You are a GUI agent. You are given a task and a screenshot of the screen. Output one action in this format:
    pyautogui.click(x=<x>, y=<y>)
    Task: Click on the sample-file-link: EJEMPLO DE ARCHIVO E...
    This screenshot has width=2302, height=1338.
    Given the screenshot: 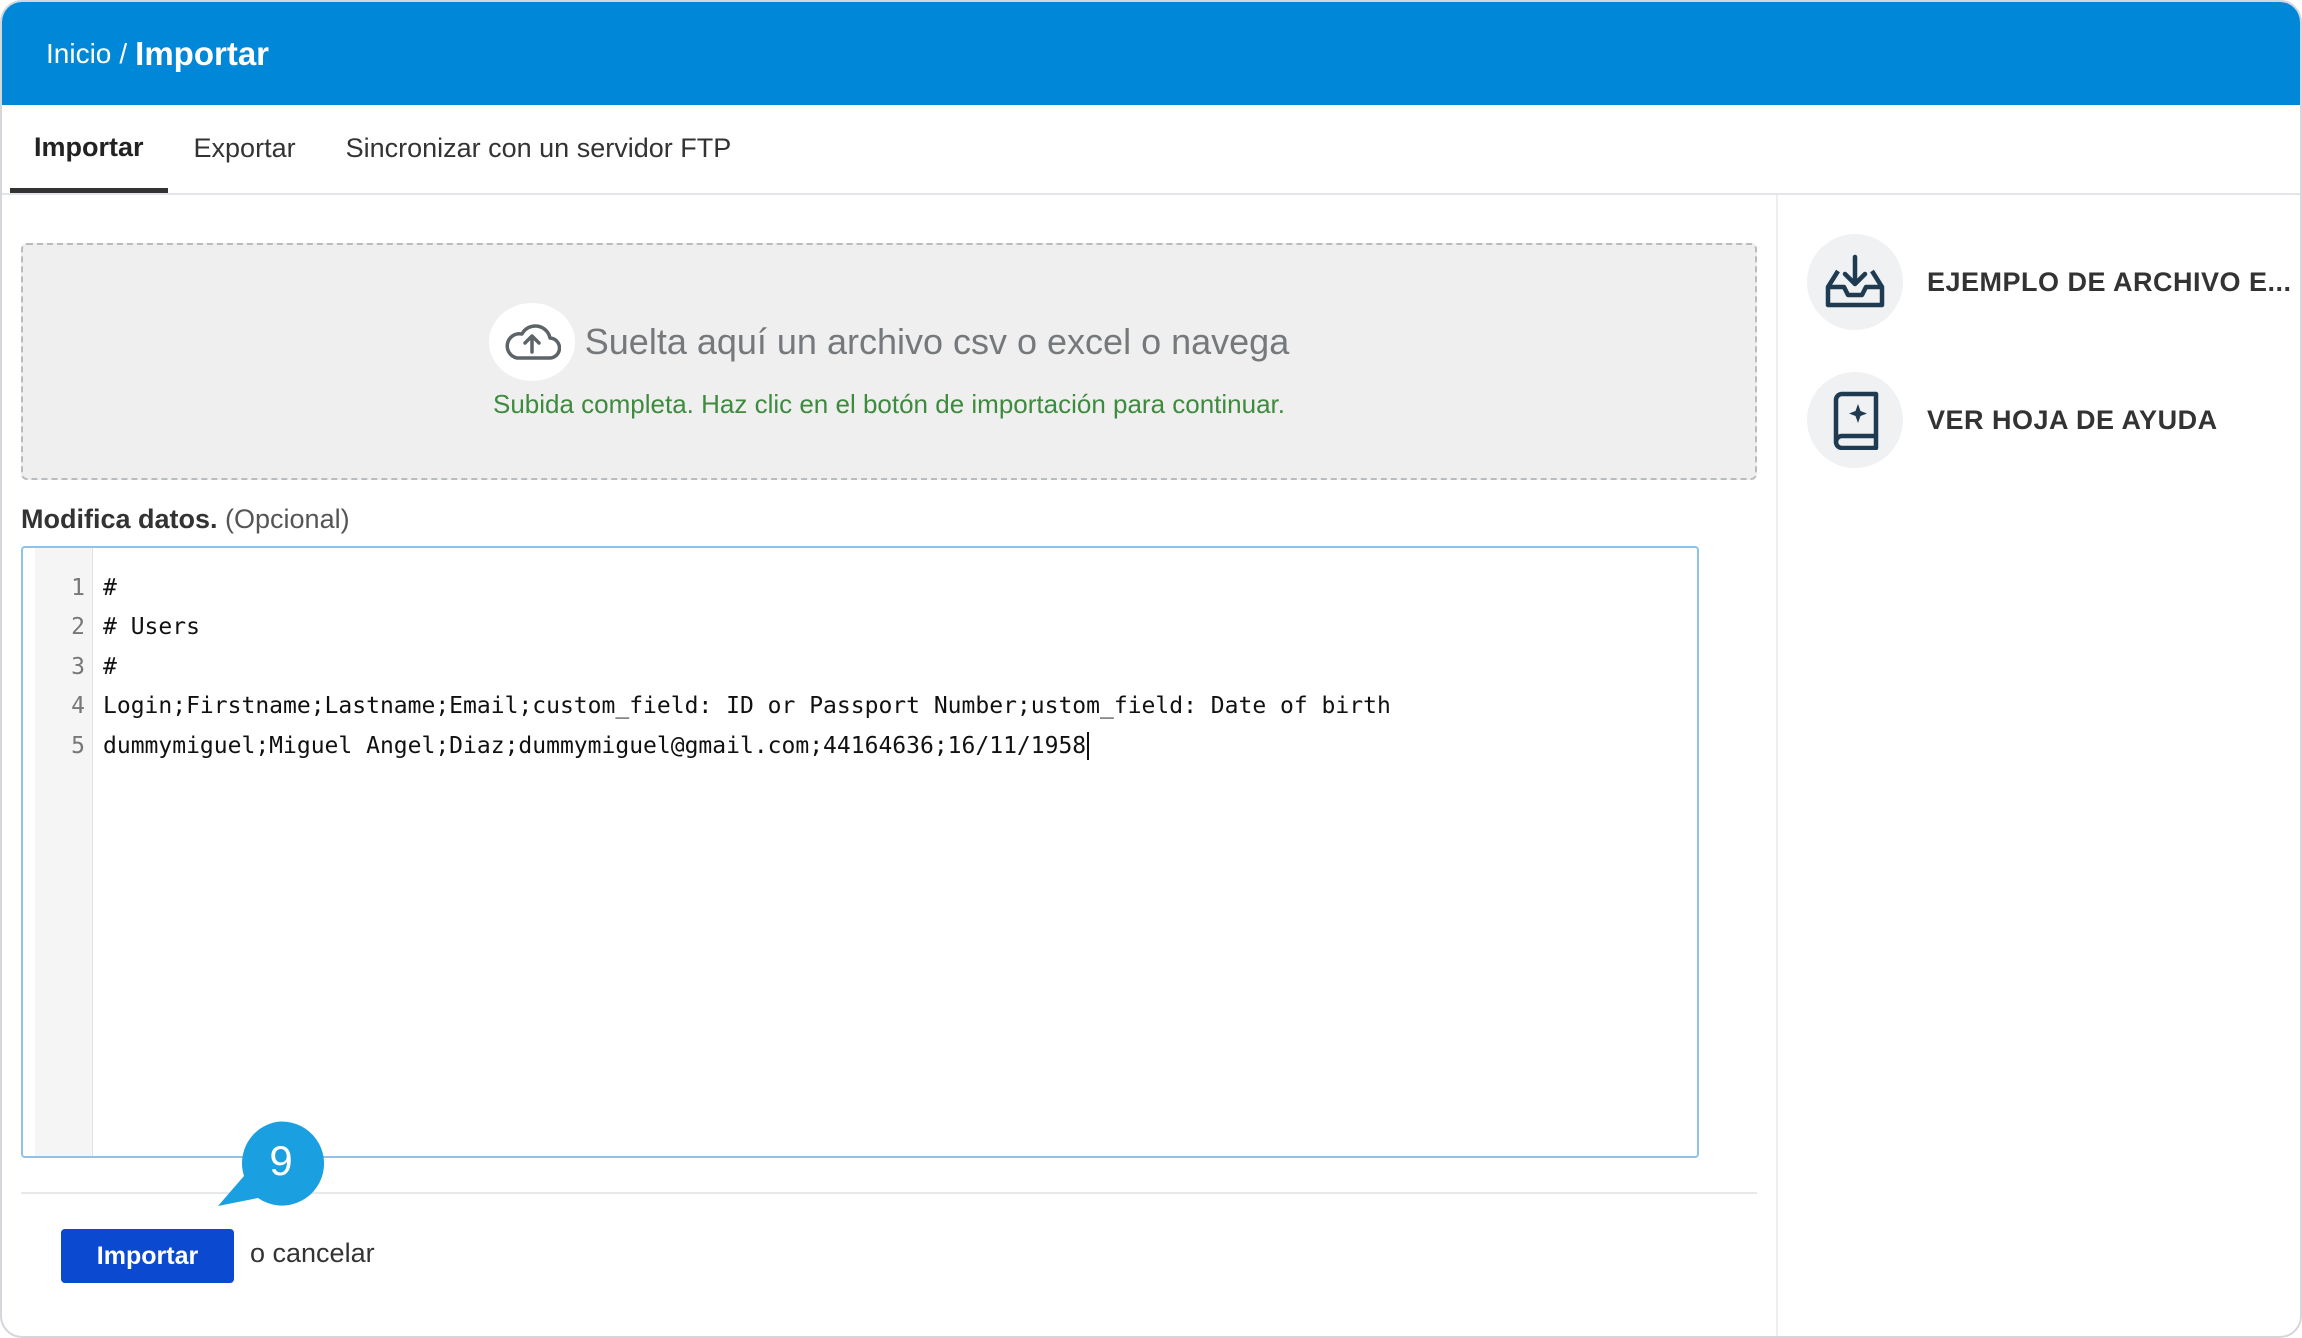 What is the action you would take?
    pyautogui.click(x=2049, y=282)
    